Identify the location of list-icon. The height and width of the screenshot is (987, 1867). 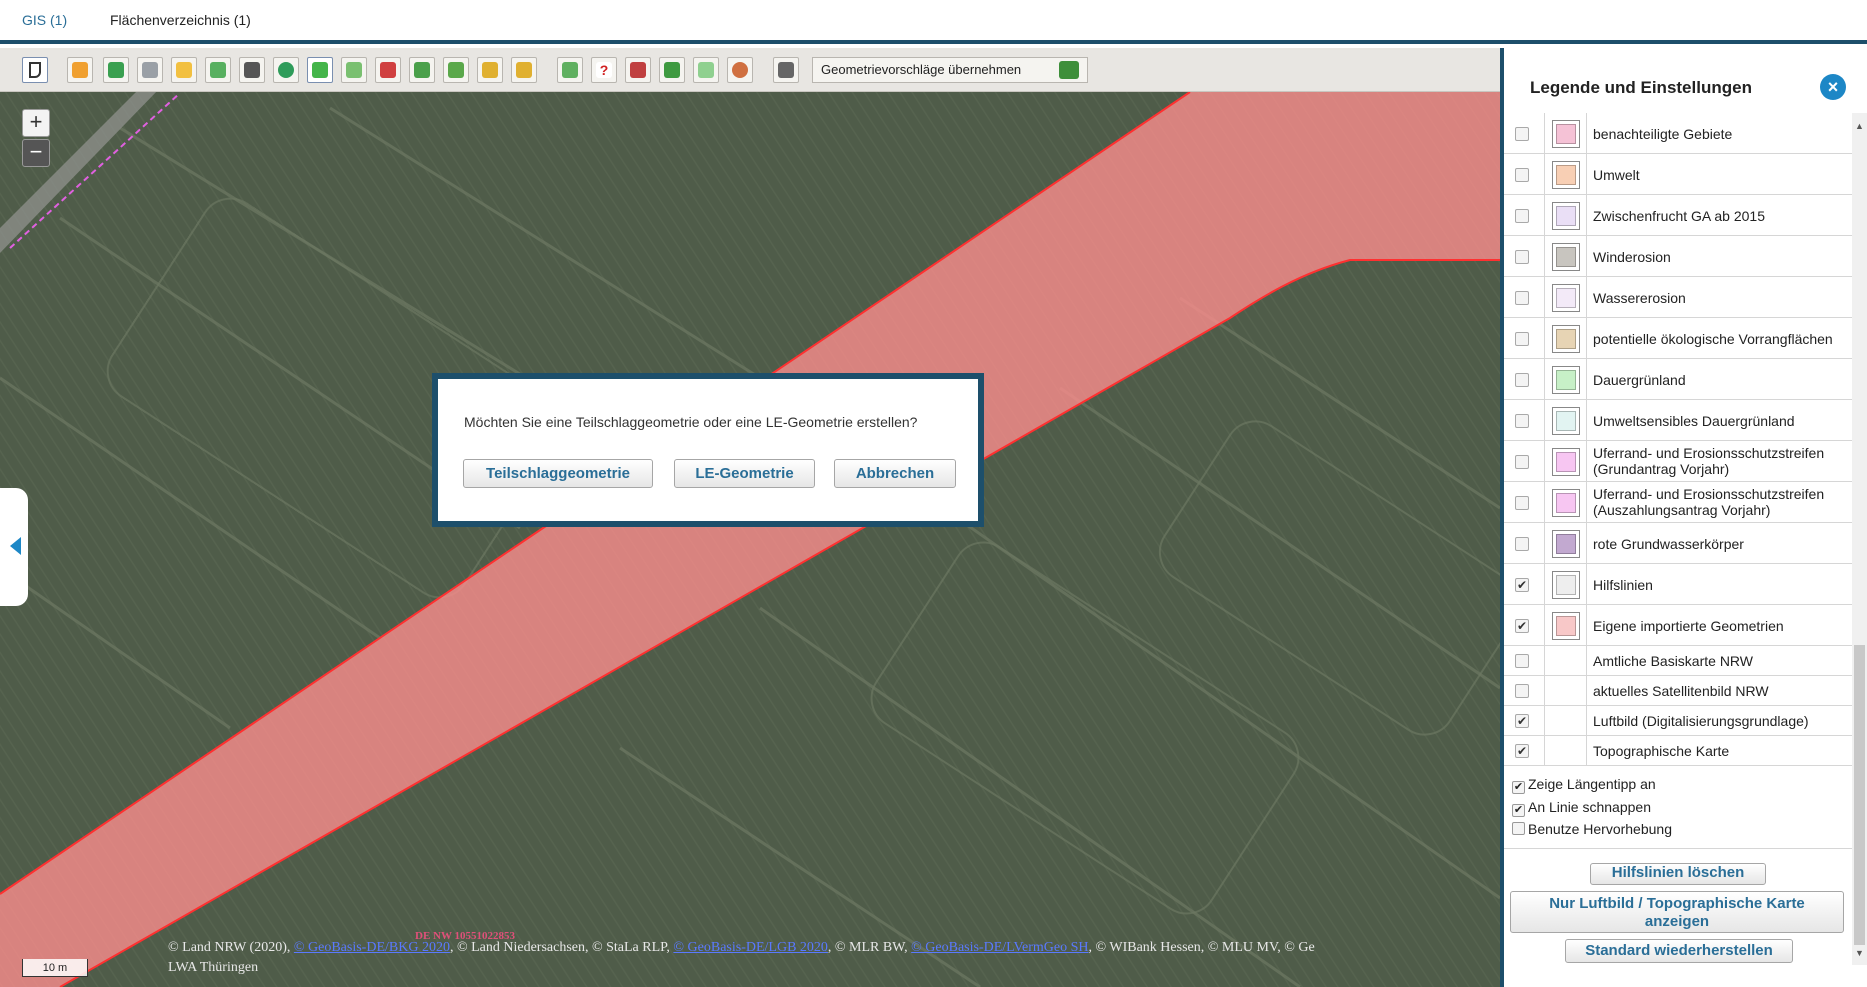
(786, 70).